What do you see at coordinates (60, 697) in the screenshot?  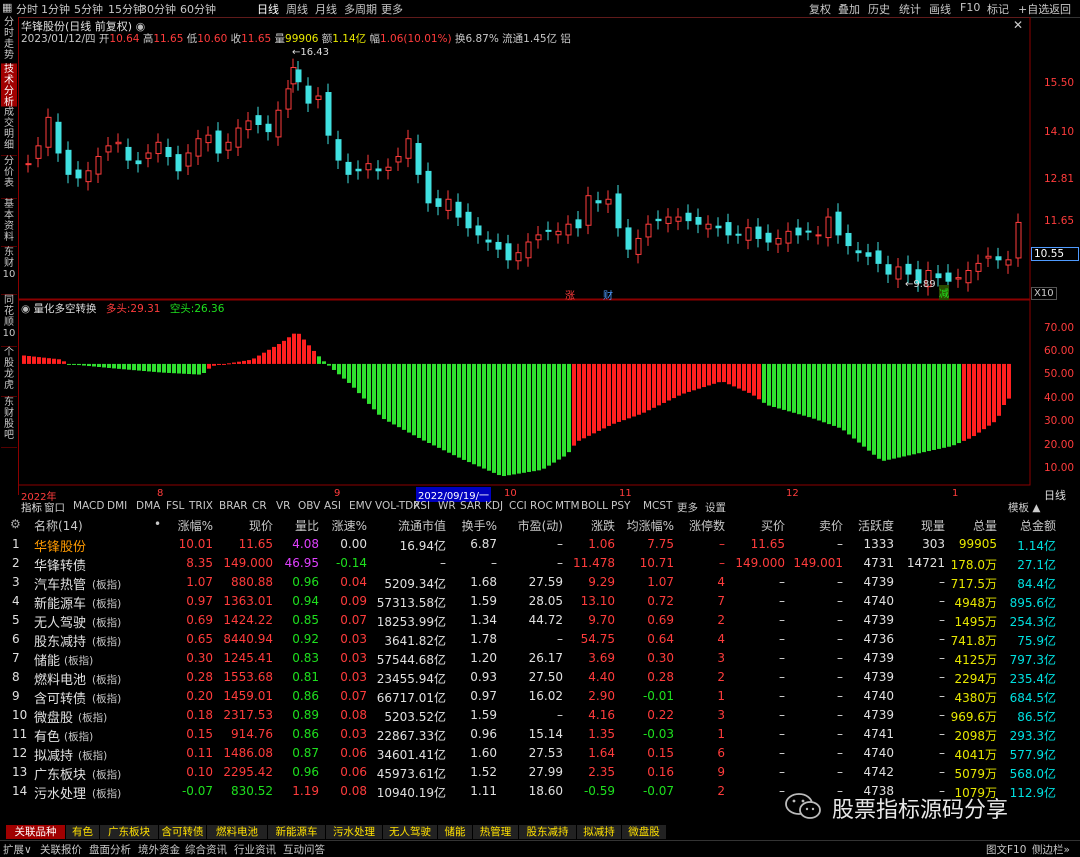 I see `row-name: 含可转债` at bounding box center [60, 697].